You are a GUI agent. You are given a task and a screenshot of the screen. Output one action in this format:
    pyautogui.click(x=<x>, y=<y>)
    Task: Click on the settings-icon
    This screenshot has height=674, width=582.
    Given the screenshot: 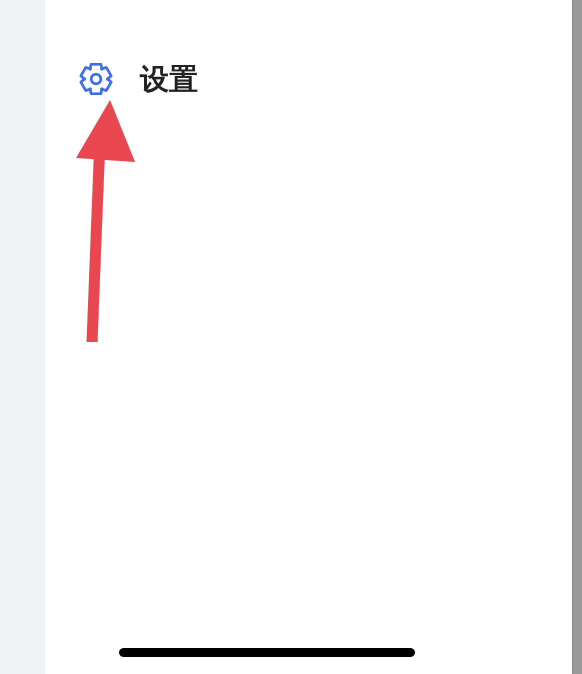 What is the action you would take?
    pyautogui.click(x=96, y=79)
    